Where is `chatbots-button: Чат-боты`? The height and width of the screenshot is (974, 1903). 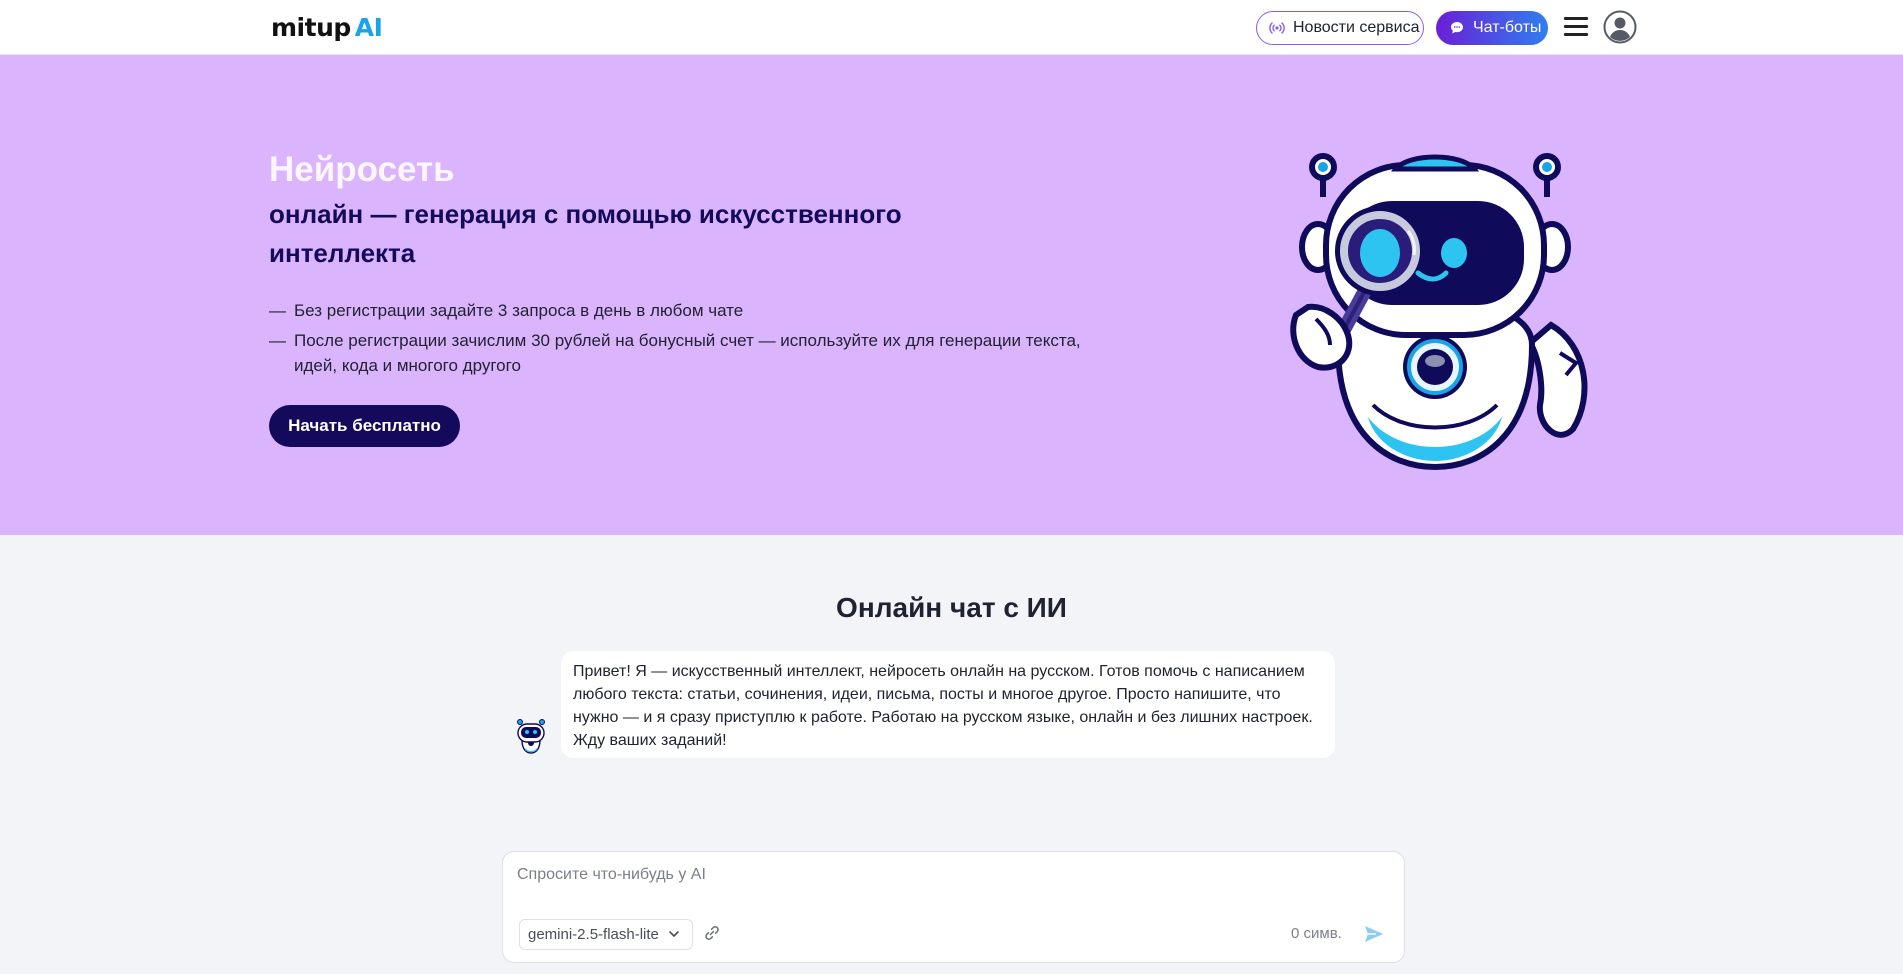 chatbots-button: Чат-боты is located at coordinates (1492, 28).